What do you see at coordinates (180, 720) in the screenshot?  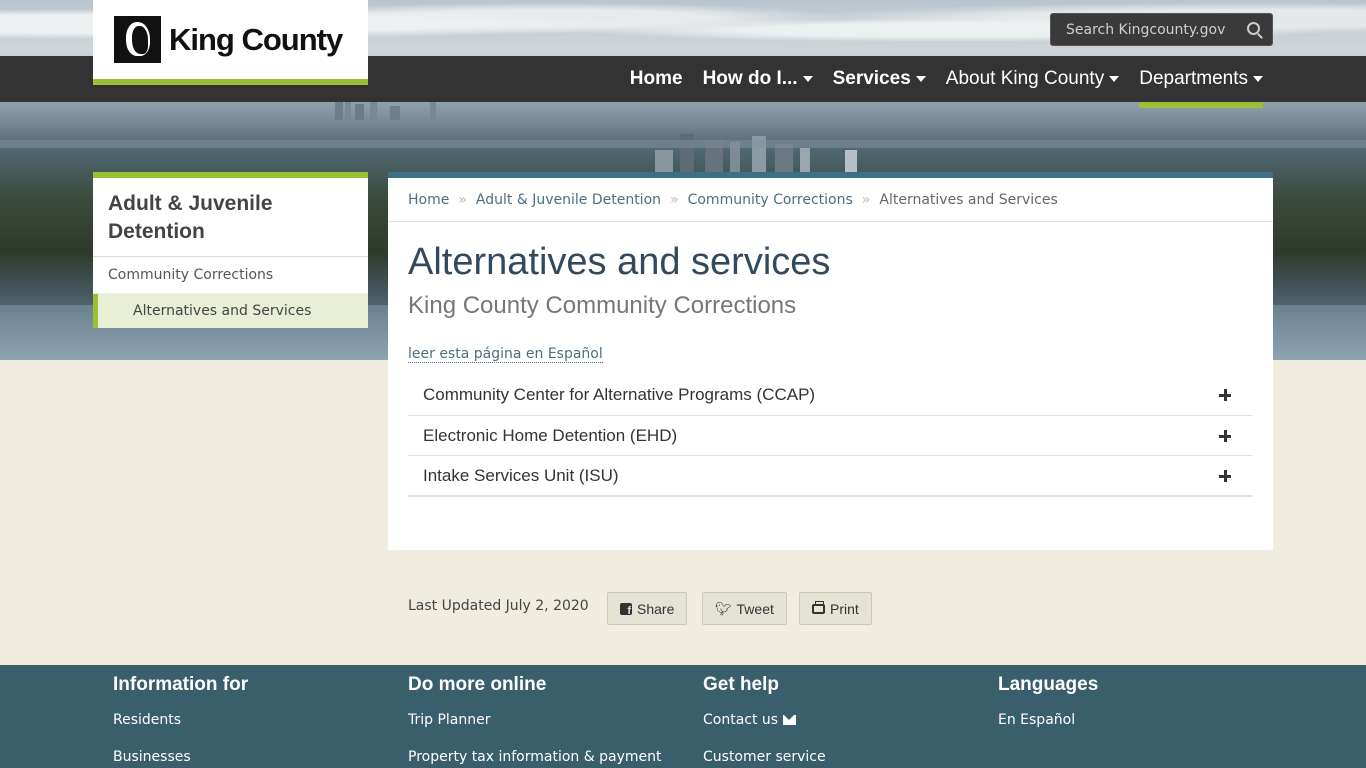 I see `footer-link-residents: Residents` at bounding box center [180, 720].